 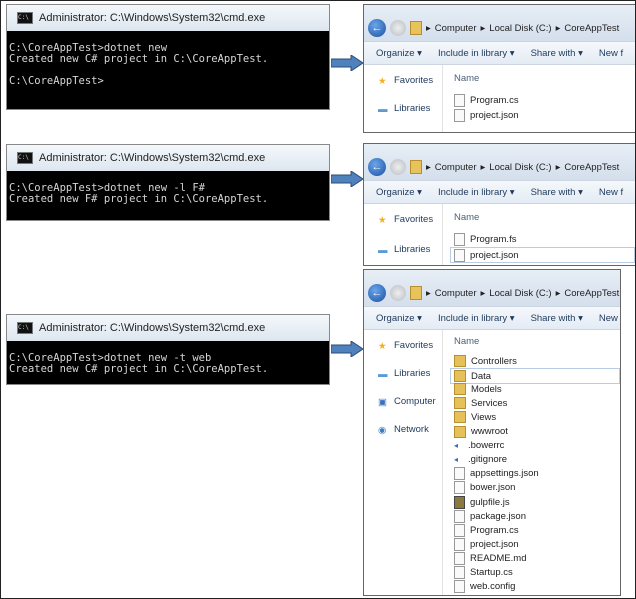 I want to click on nav-item-network: ◉ Network, so click(x=403, y=430).